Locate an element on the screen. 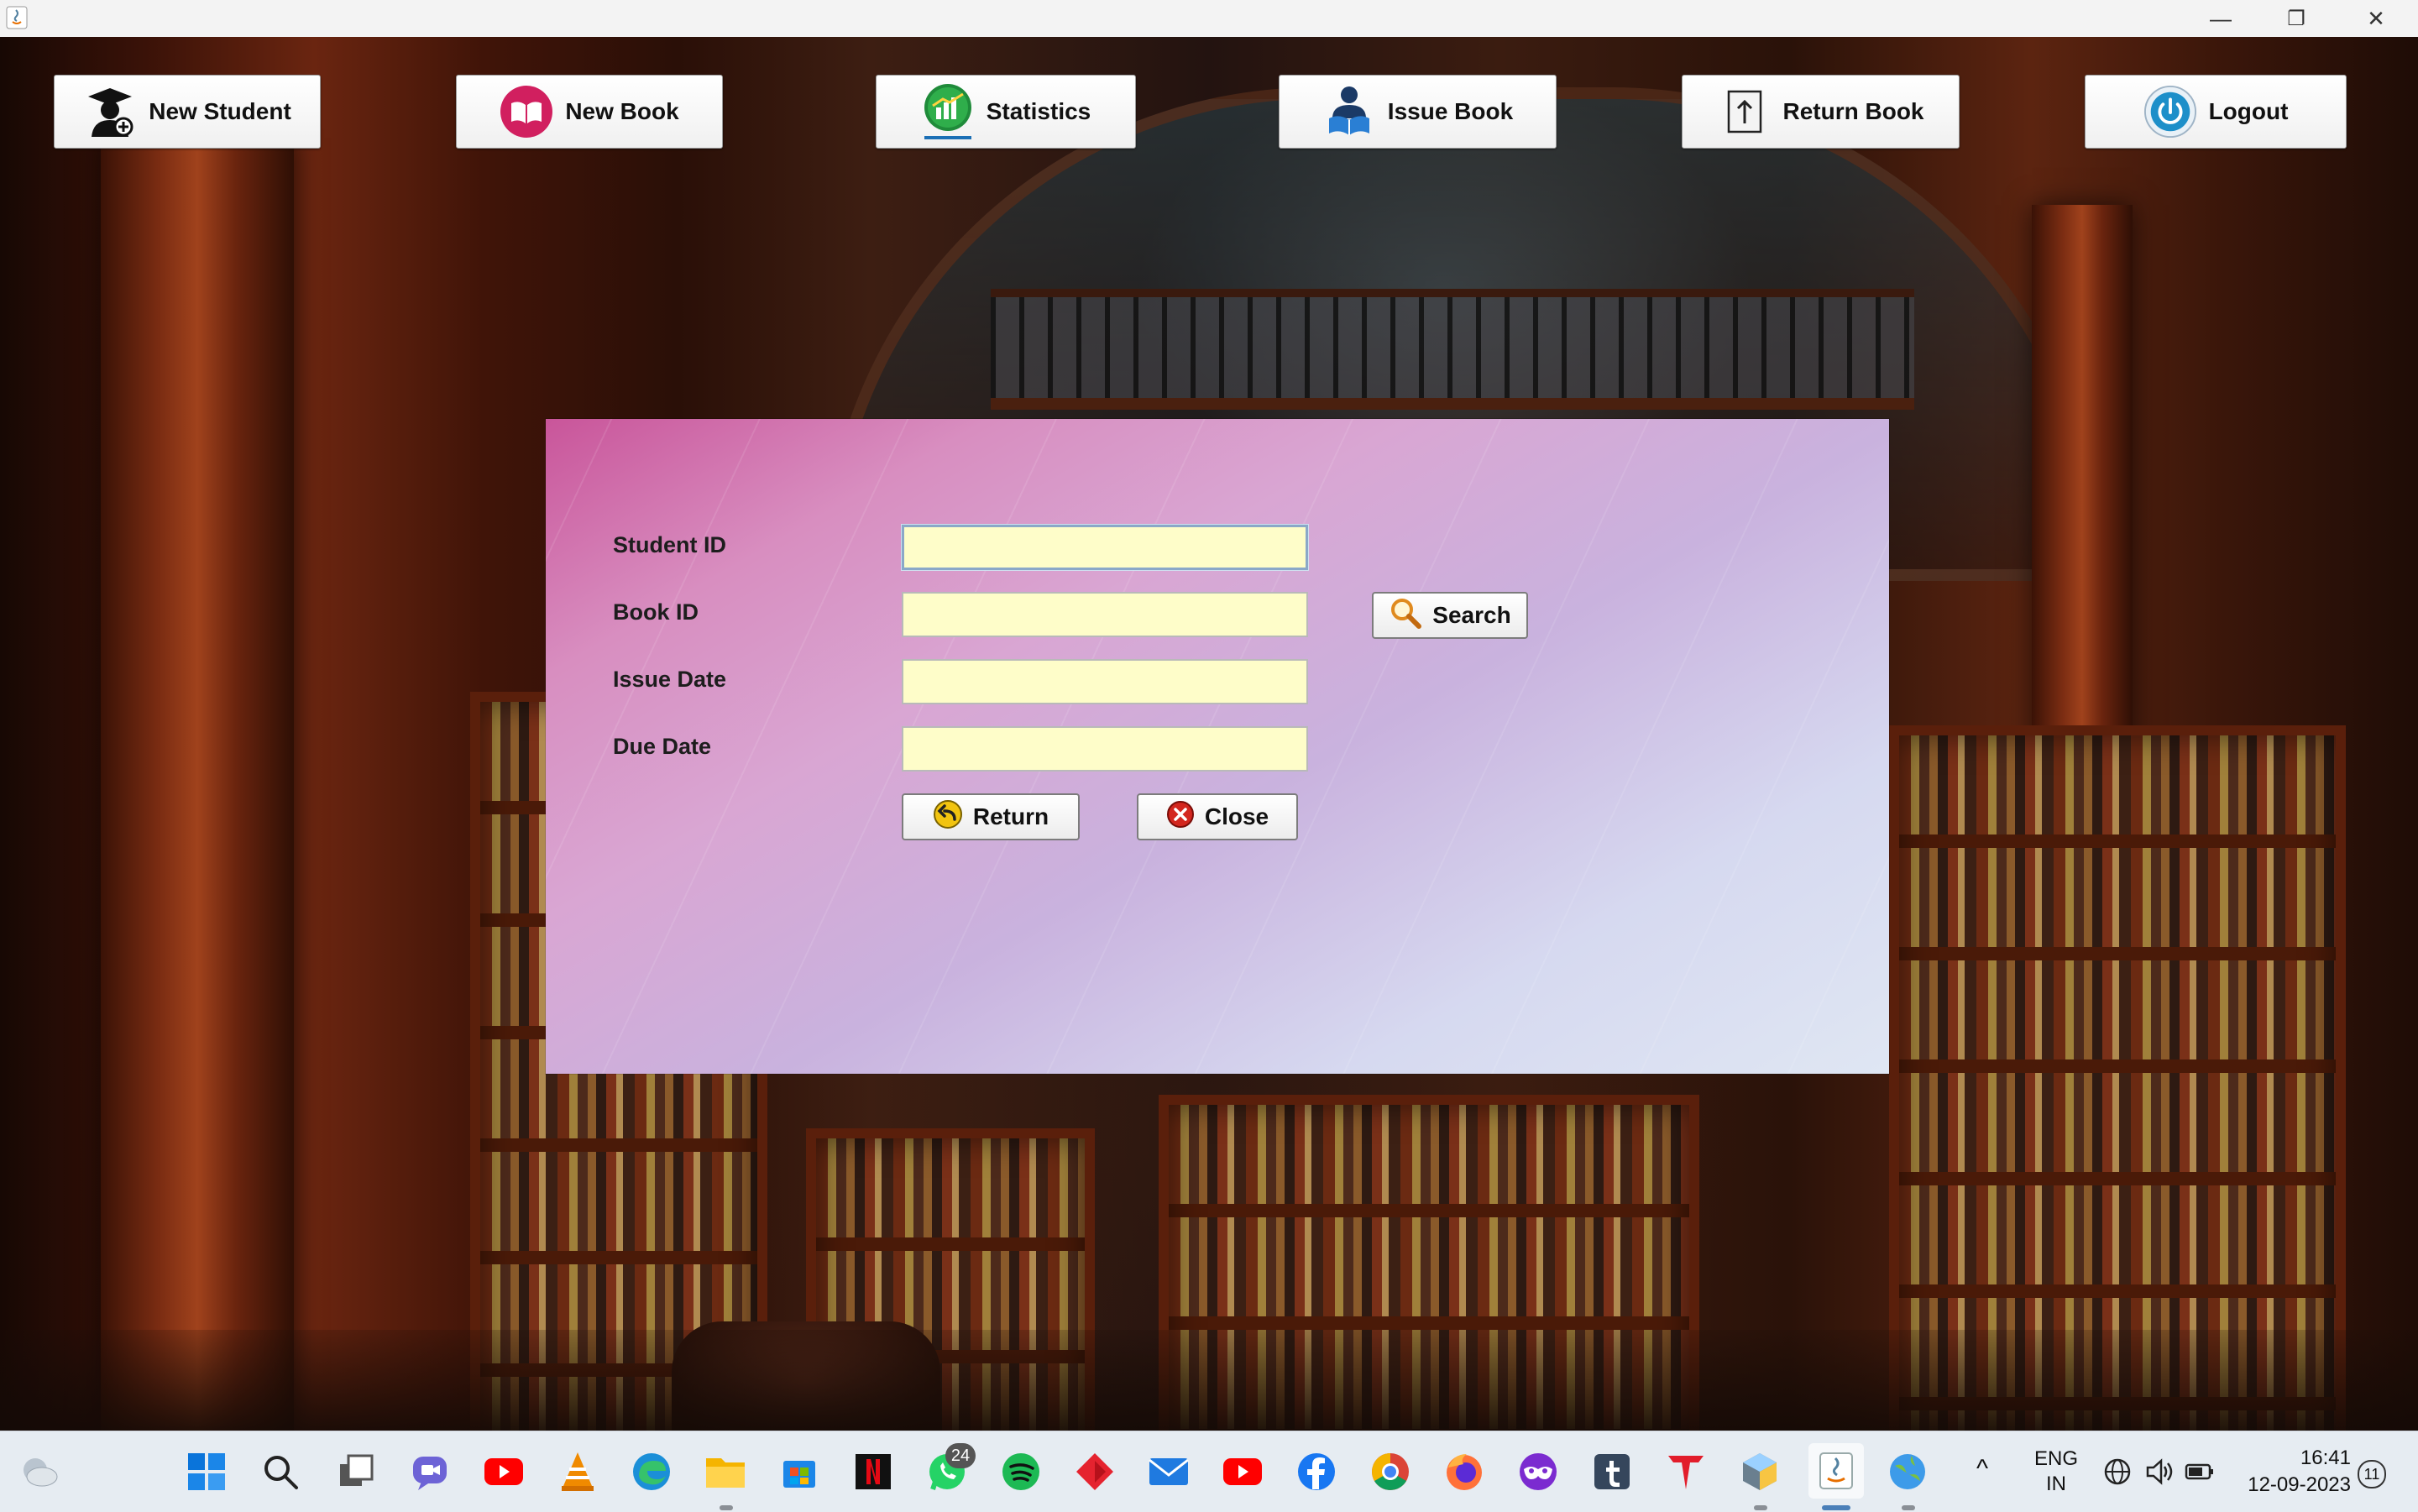  restore-button: ❐ is located at coordinates (2296, 18).